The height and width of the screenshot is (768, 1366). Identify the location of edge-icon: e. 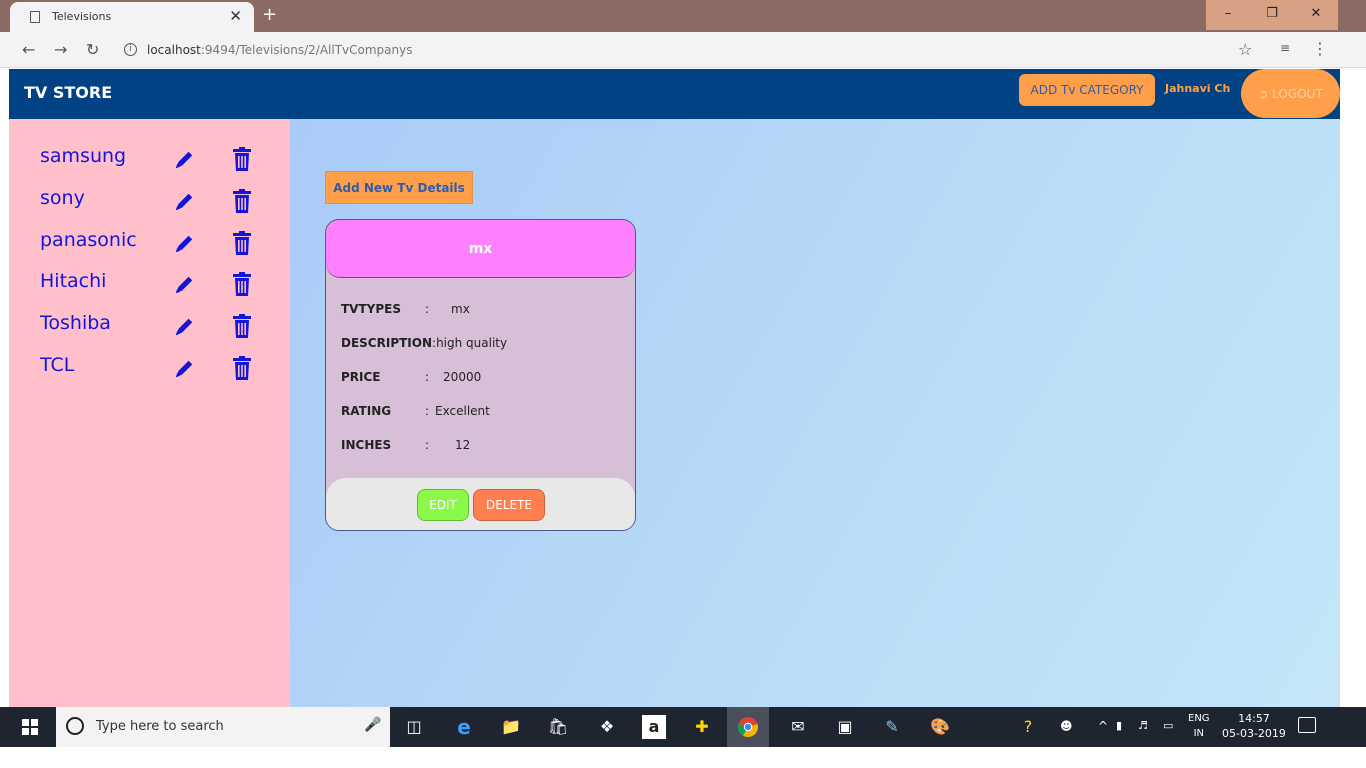
(464, 727).